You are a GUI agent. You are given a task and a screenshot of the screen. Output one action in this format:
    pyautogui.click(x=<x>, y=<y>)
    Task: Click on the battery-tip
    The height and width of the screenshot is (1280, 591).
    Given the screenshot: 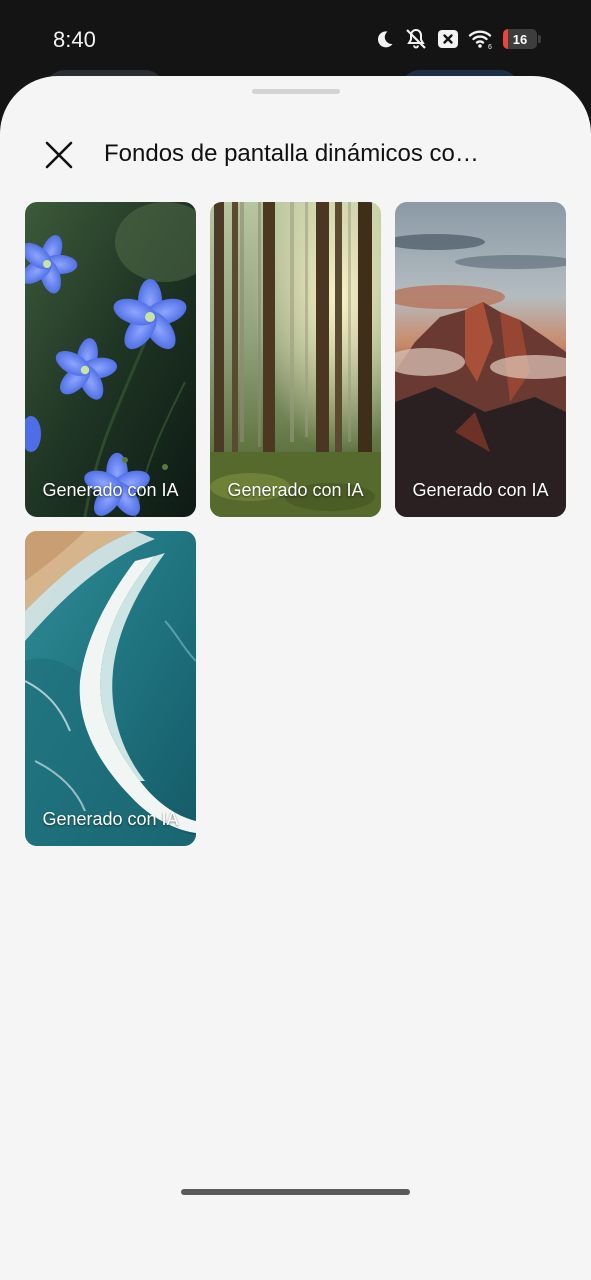 What is the action you would take?
    pyautogui.click(x=539, y=39)
    